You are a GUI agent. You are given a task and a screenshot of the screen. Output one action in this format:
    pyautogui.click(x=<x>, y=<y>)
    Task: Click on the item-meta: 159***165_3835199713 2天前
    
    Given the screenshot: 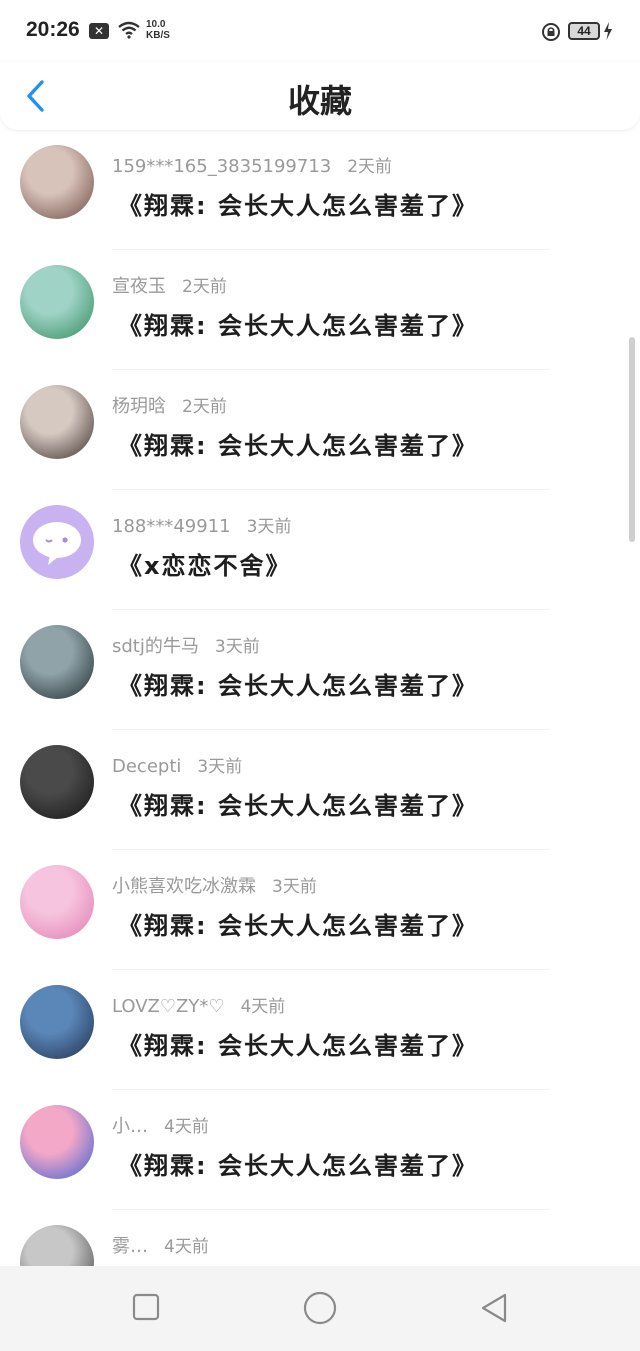 What is the action you would take?
    pyautogui.click(x=252, y=164)
    